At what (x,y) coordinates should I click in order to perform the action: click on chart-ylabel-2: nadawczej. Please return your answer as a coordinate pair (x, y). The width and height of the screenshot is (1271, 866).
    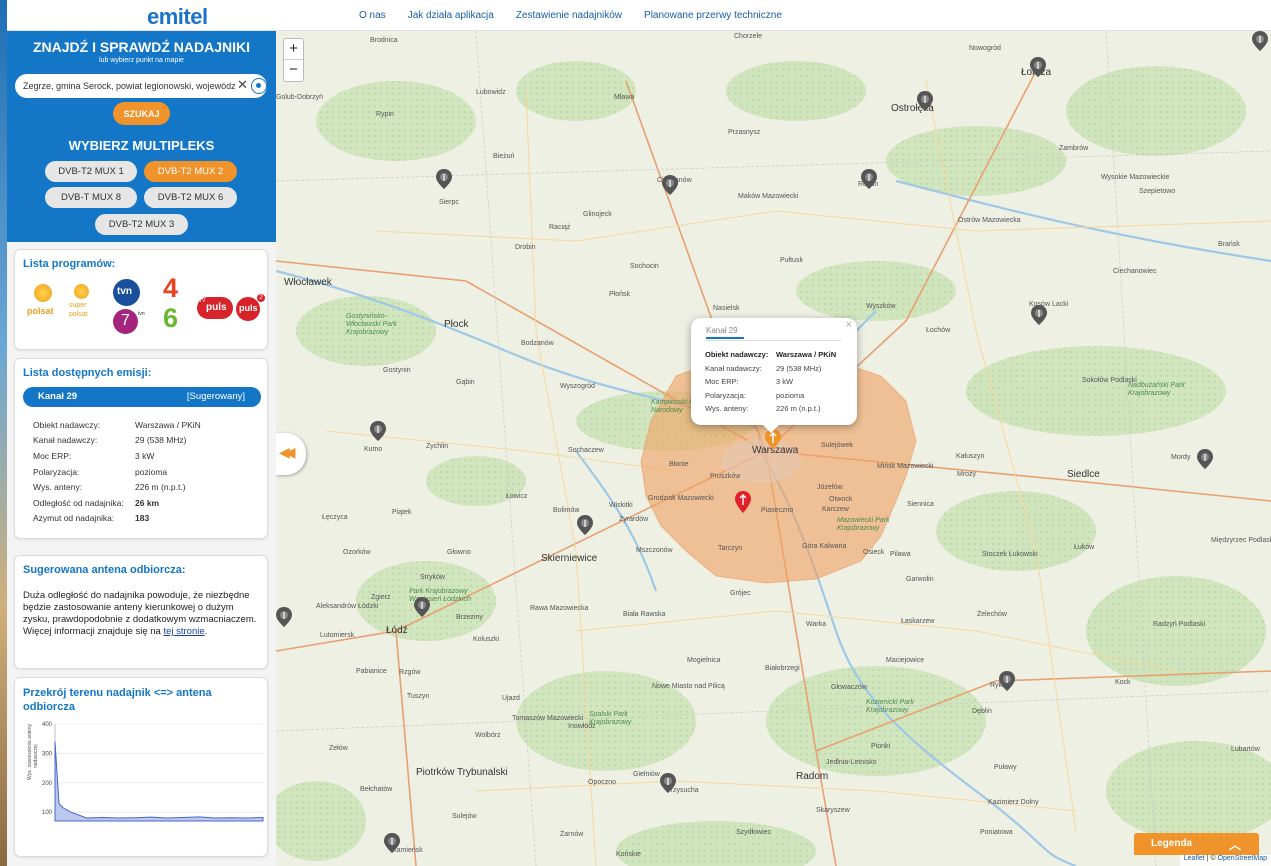
    Looking at the image, I should click on (36, 756).